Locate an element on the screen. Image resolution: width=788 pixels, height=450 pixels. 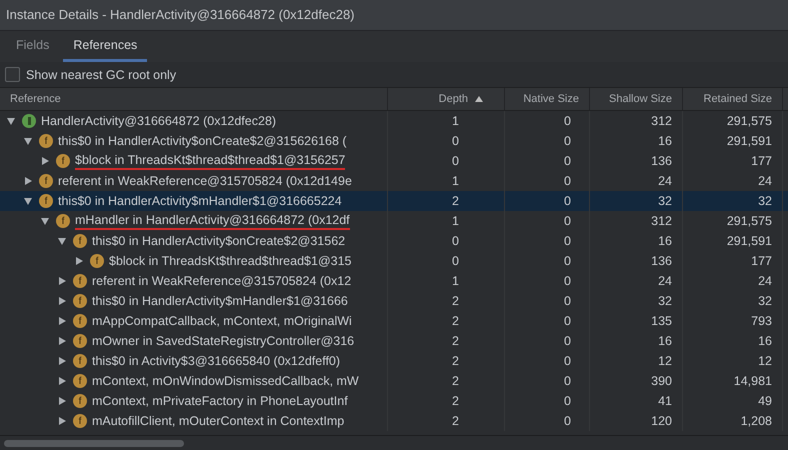
shallow-size-cell: 12 is located at coordinates (636, 361).